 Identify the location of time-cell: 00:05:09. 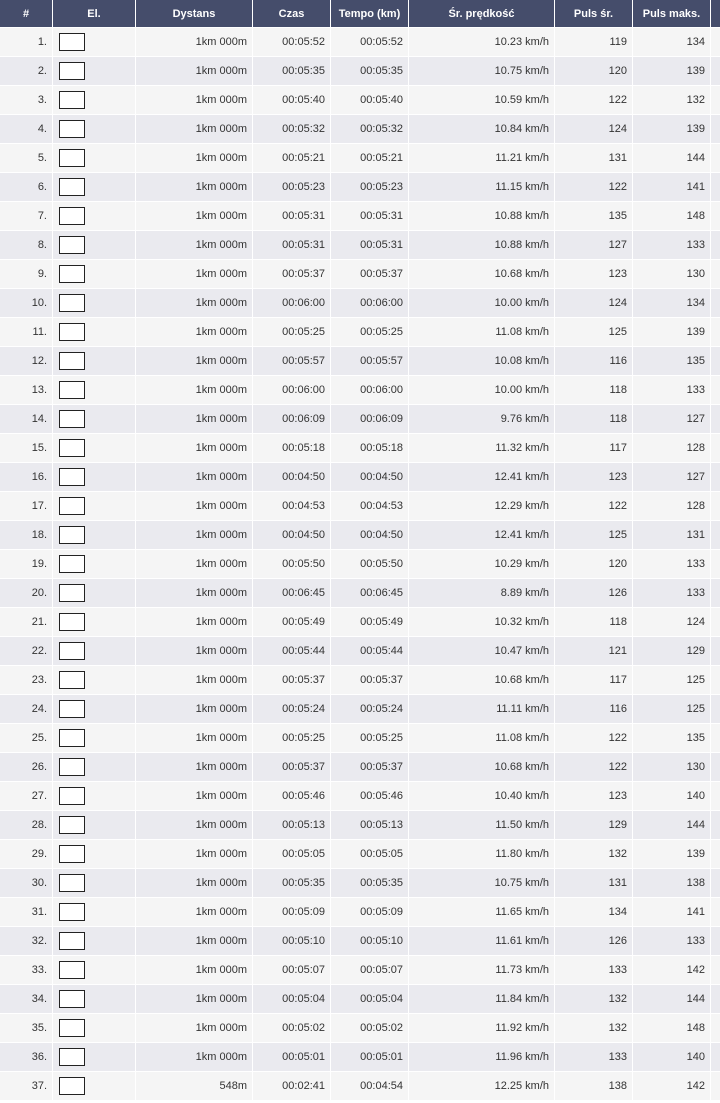
(291, 912).